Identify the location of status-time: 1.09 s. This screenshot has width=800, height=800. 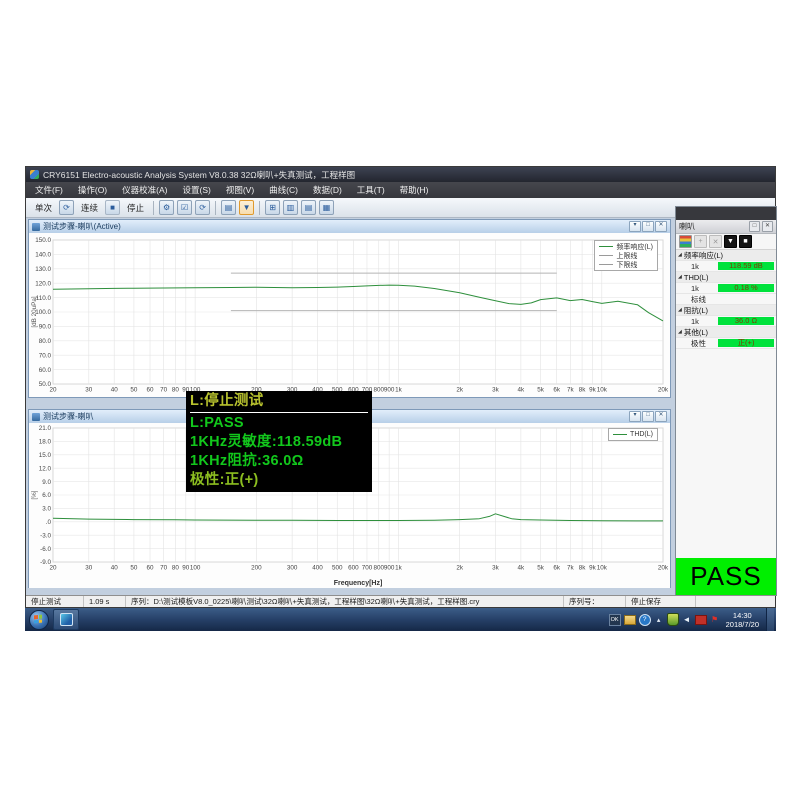
(105, 601).